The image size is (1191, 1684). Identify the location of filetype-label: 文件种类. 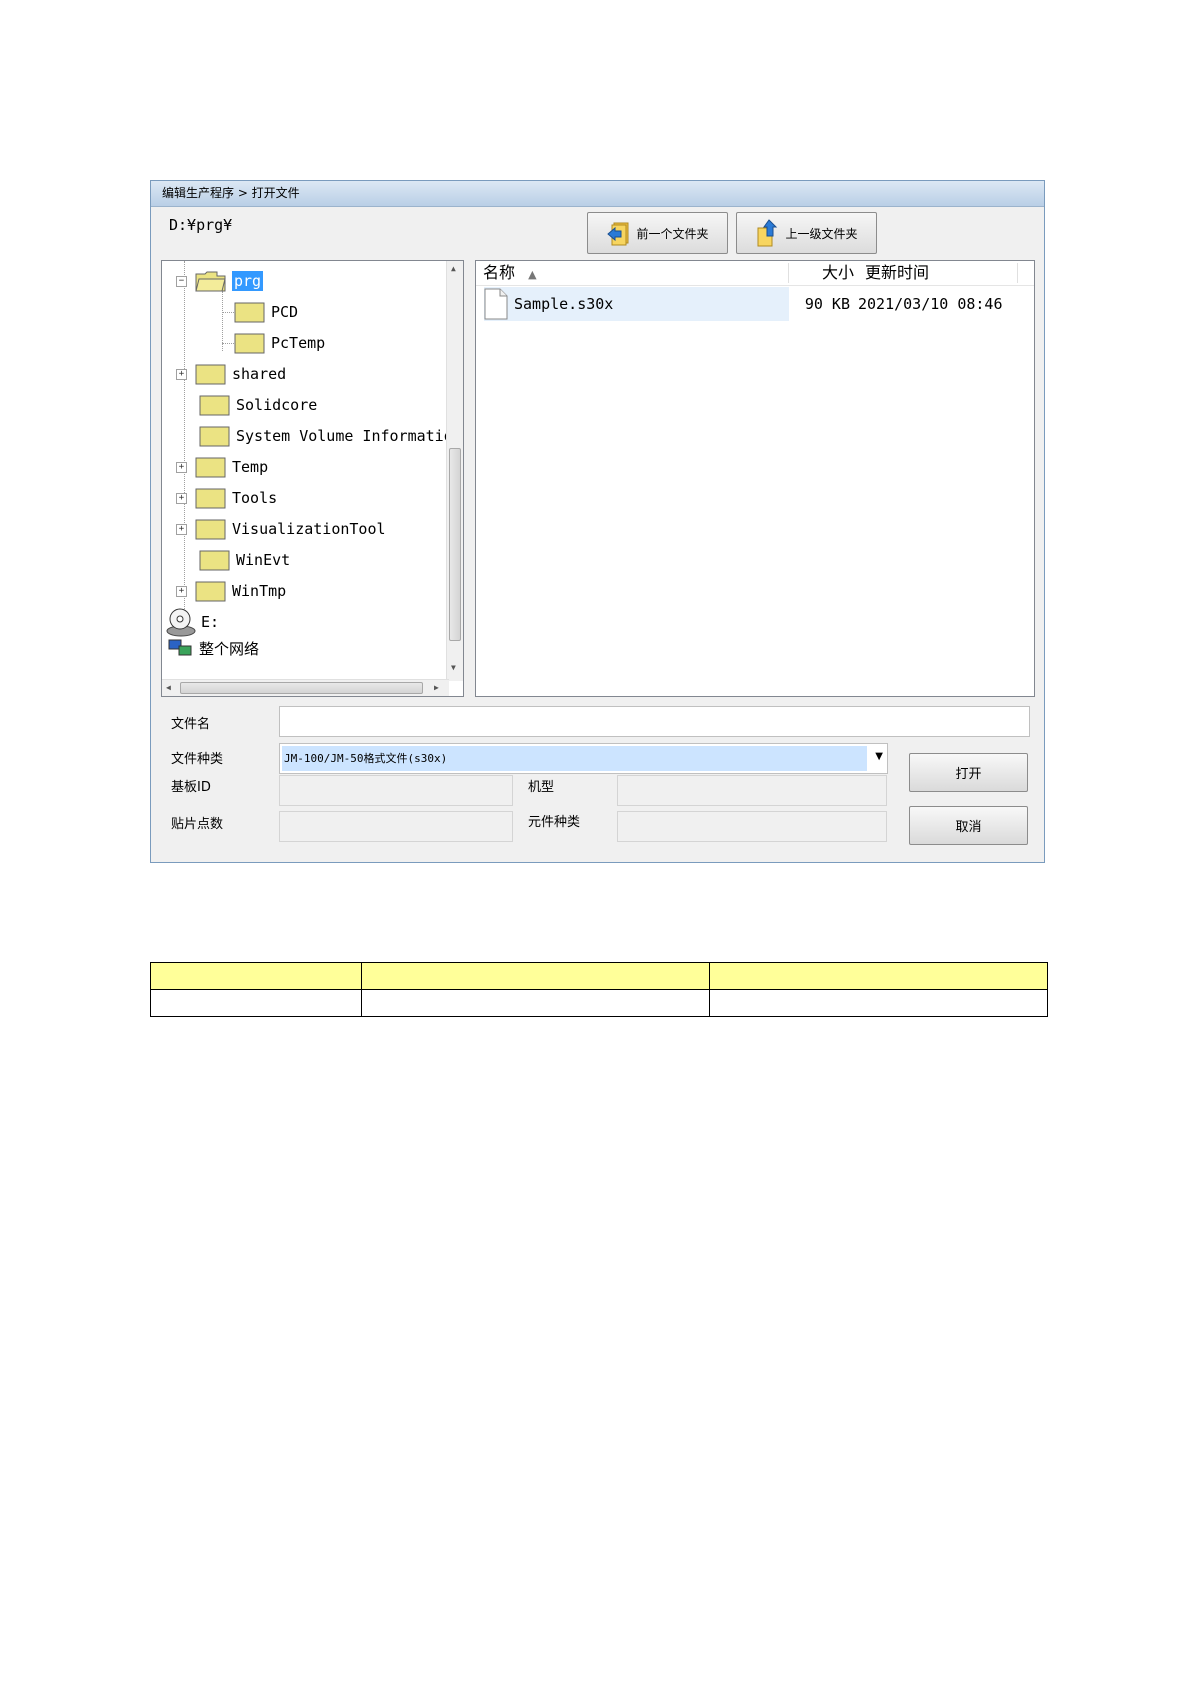
(197, 759).